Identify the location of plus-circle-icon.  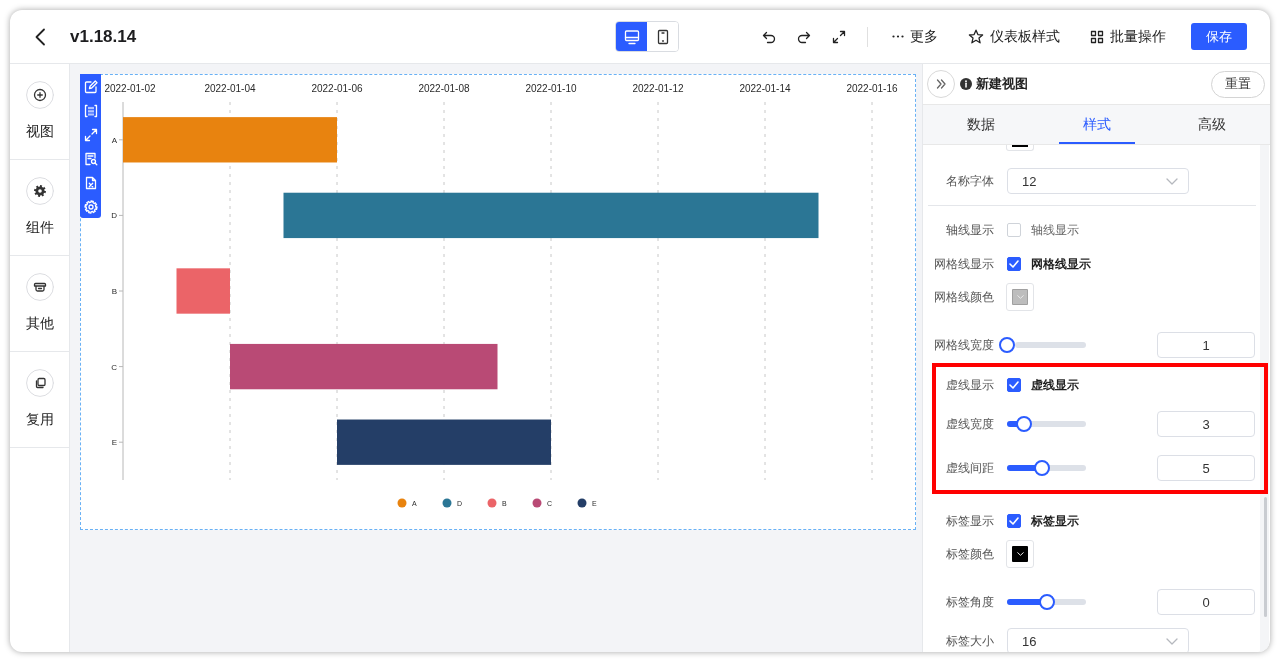
(39, 95).